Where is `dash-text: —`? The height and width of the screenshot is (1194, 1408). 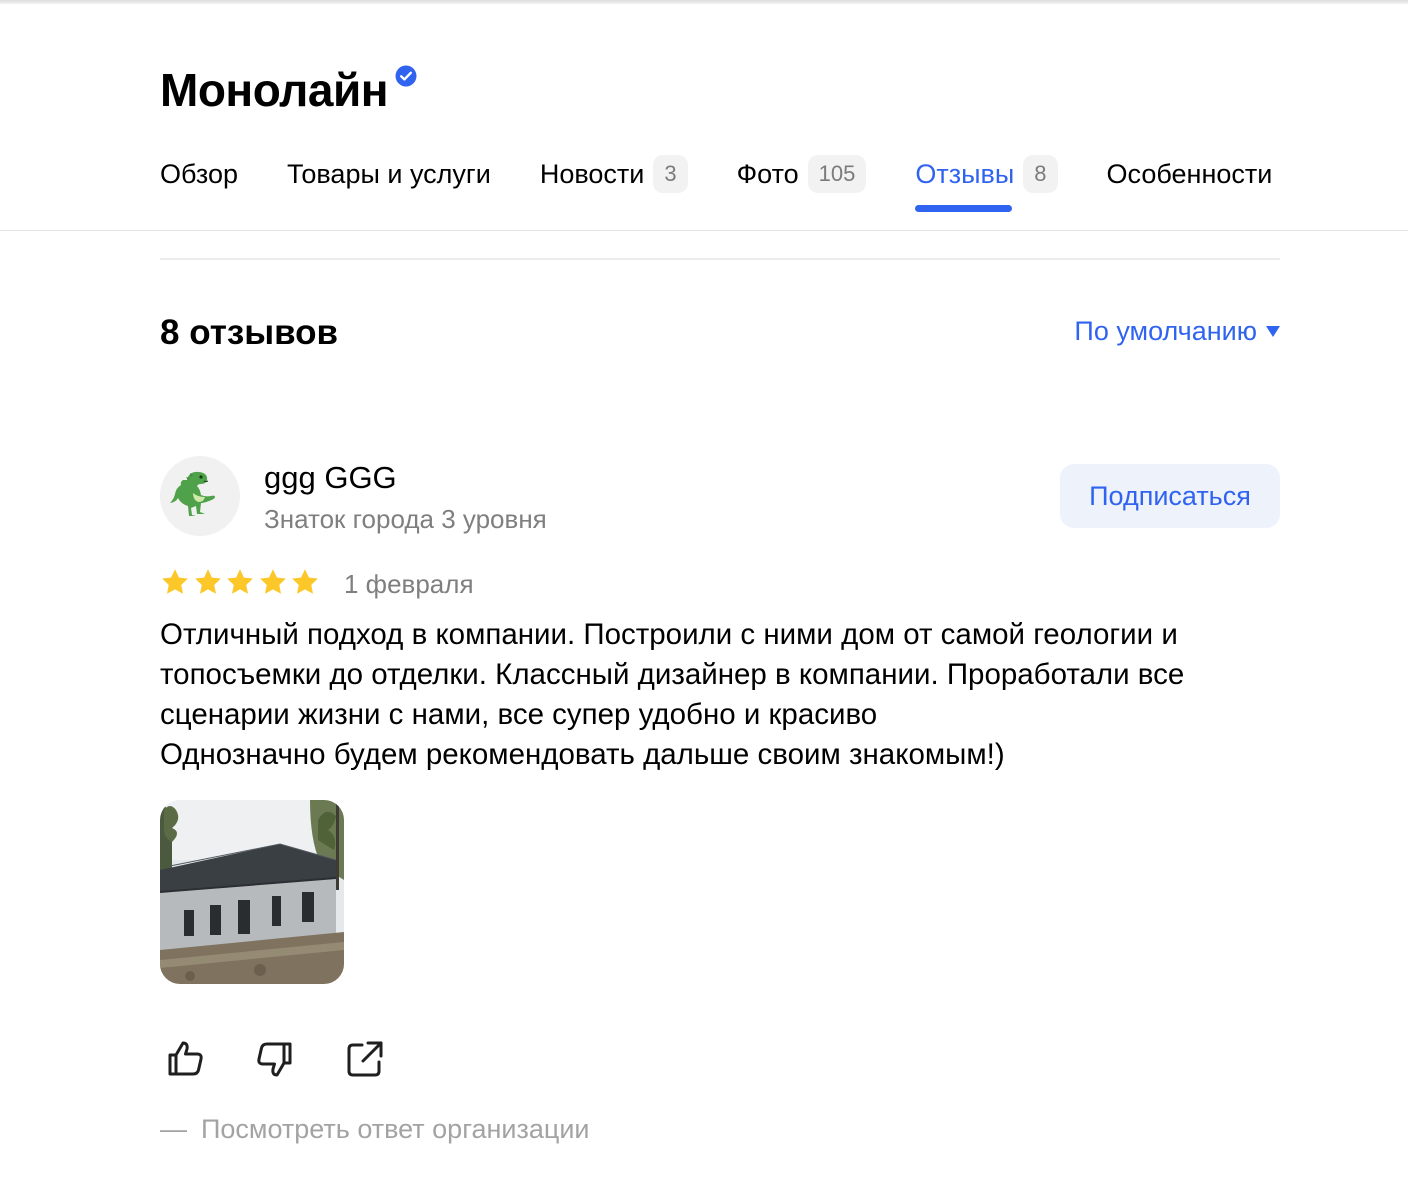 dash-text: — is located at coordinates (173, 1129).